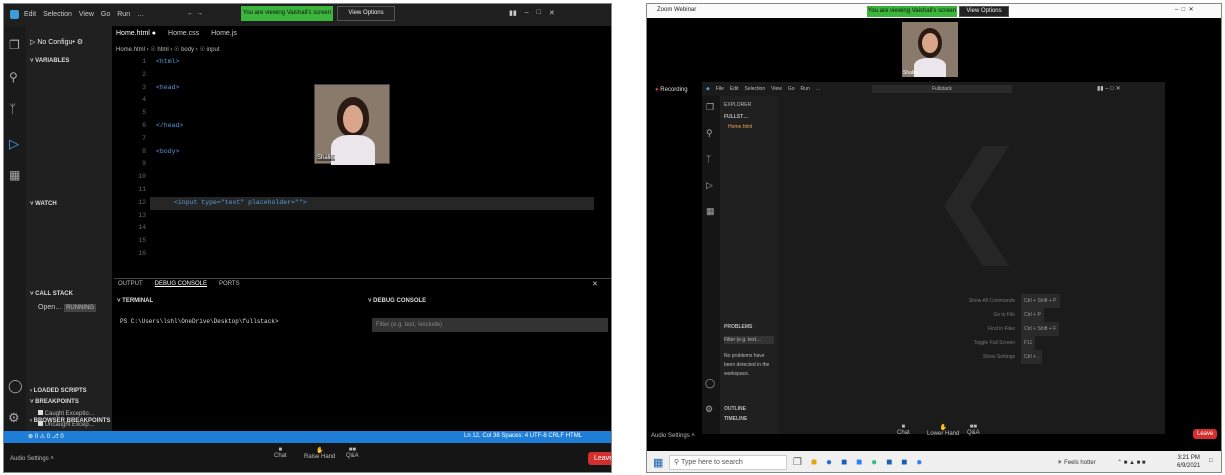 The height and width of the screenshot is (475, 1225). Describe the element at coordinates (1211, 461) in the screenshot. I see `notifications-icon: □` at that location.